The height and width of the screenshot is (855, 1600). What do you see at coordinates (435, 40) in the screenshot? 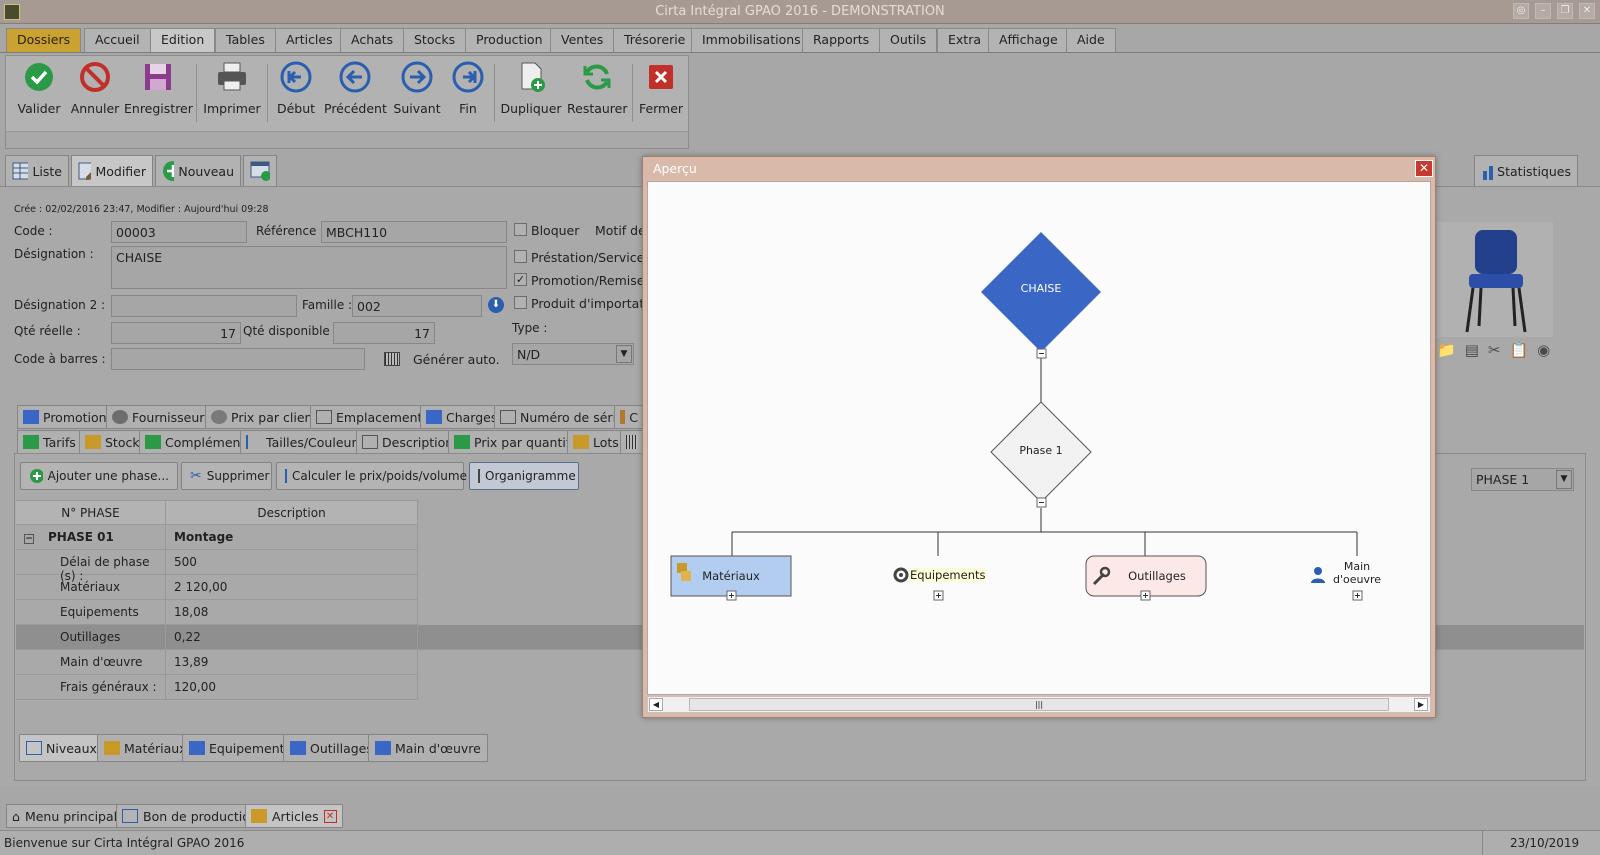
I see `menu-stocks: Stocks` at bounding box center [435, 40].